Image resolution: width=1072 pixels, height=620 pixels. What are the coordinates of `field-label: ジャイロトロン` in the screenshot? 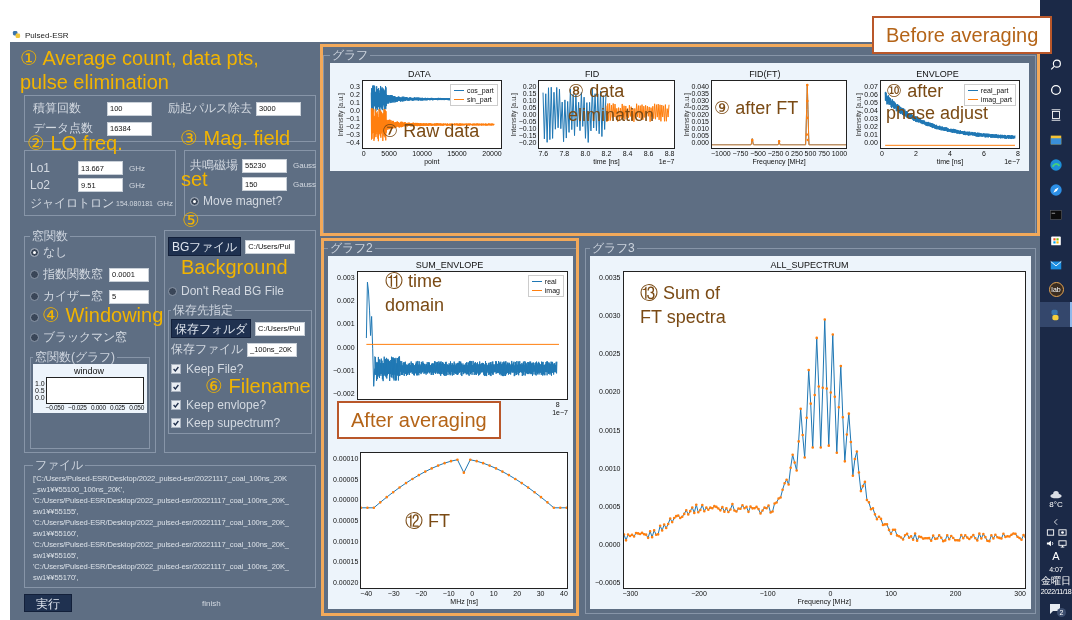 It's located at (72, 203).